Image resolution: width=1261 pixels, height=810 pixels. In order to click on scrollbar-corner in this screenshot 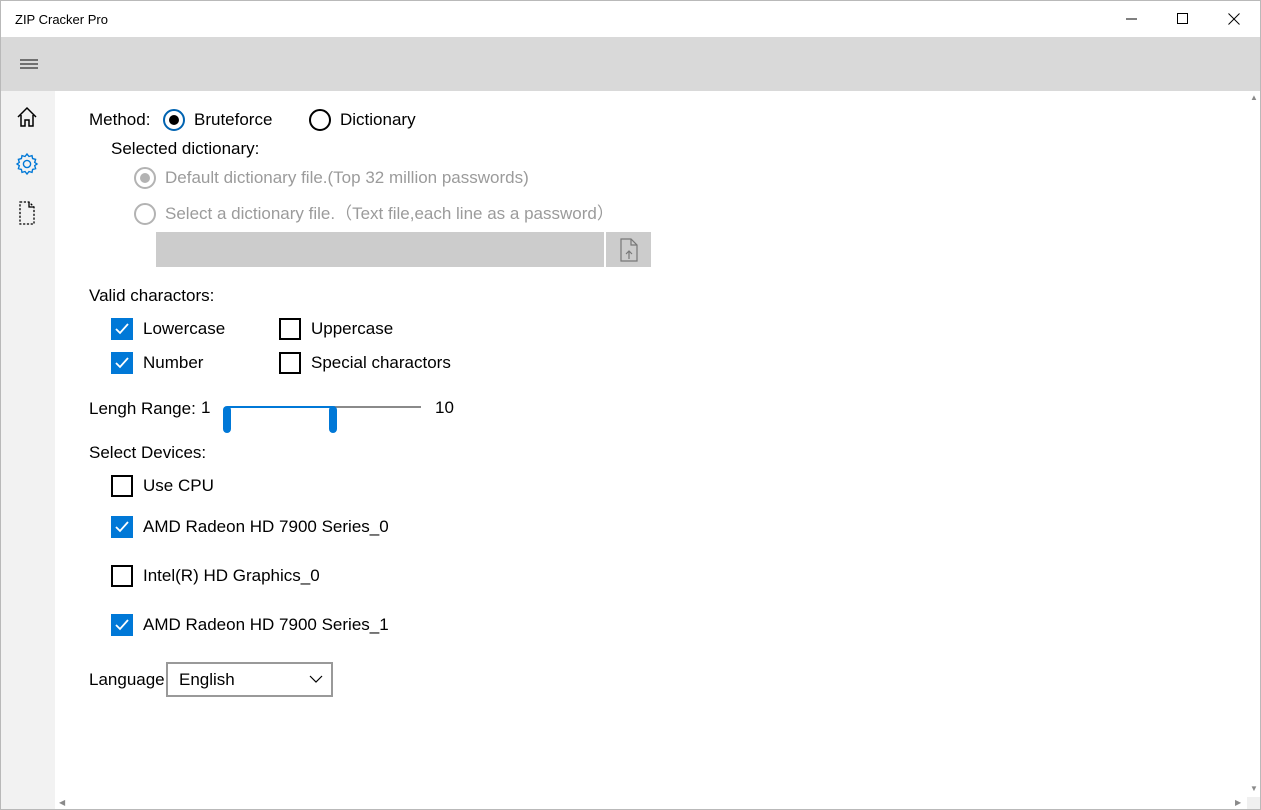, I will do `click(1253, 803)`.